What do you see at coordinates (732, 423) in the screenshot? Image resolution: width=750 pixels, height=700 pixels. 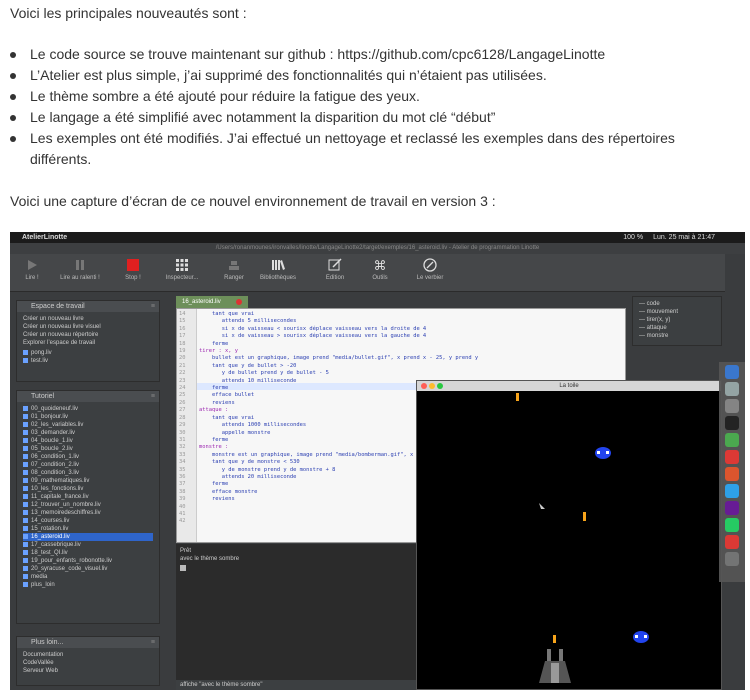 I see `terminal-icon` at bounding box center [732, 423].